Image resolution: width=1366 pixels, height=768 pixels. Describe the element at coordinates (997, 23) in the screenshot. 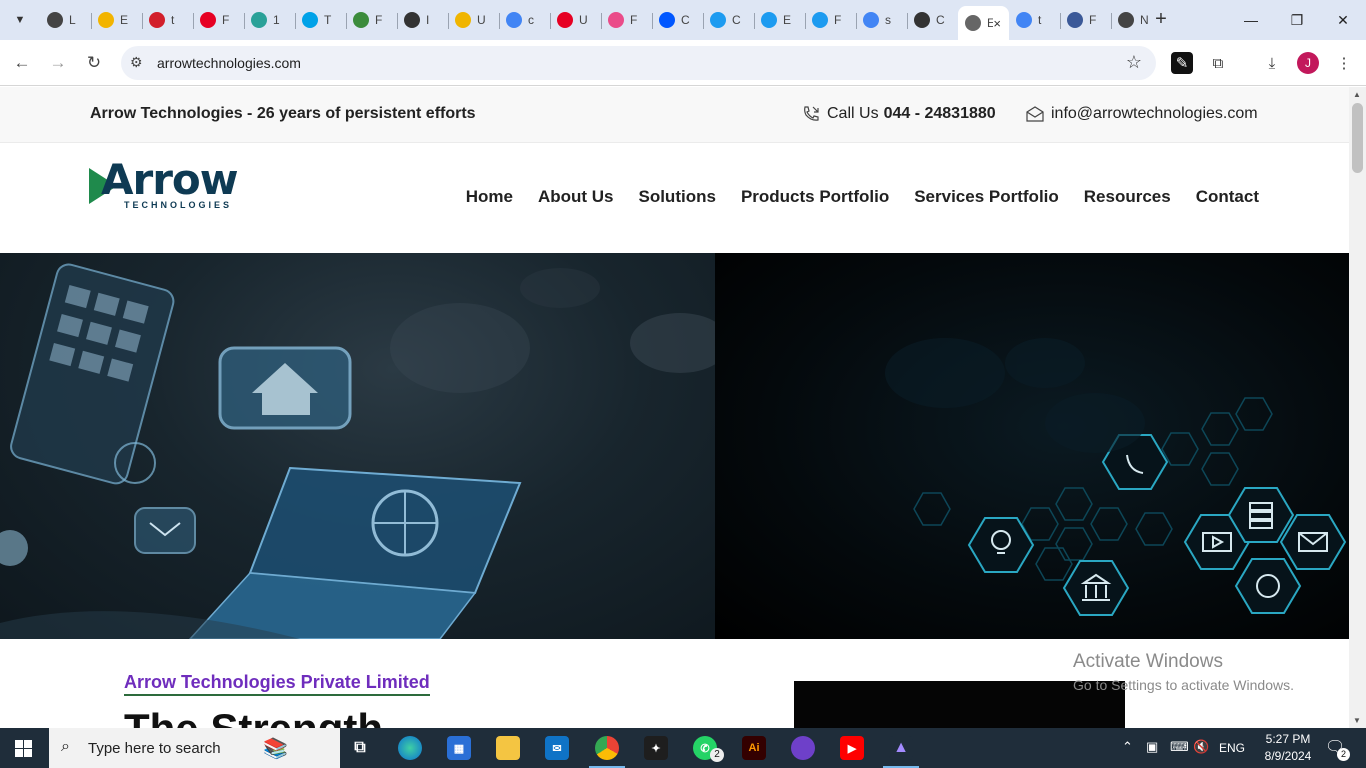

I see `close-tab-icon: ×` at that location.